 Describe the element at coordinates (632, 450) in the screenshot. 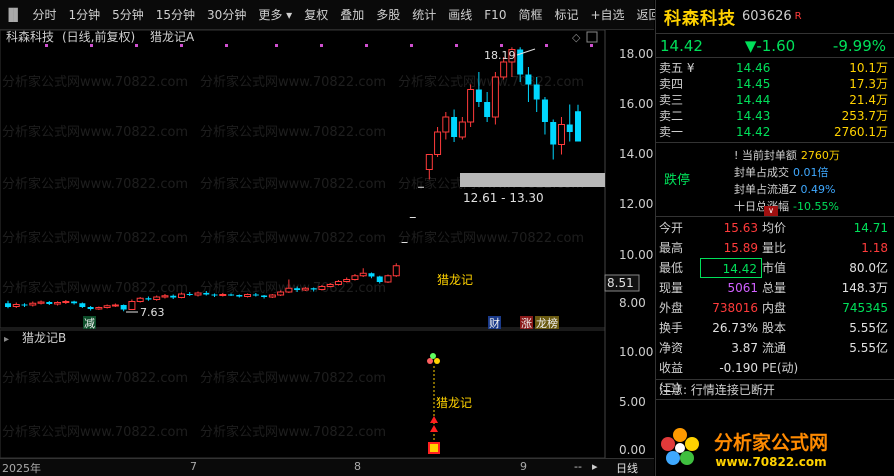

I see `indicator-tick: 0.00` at that location.